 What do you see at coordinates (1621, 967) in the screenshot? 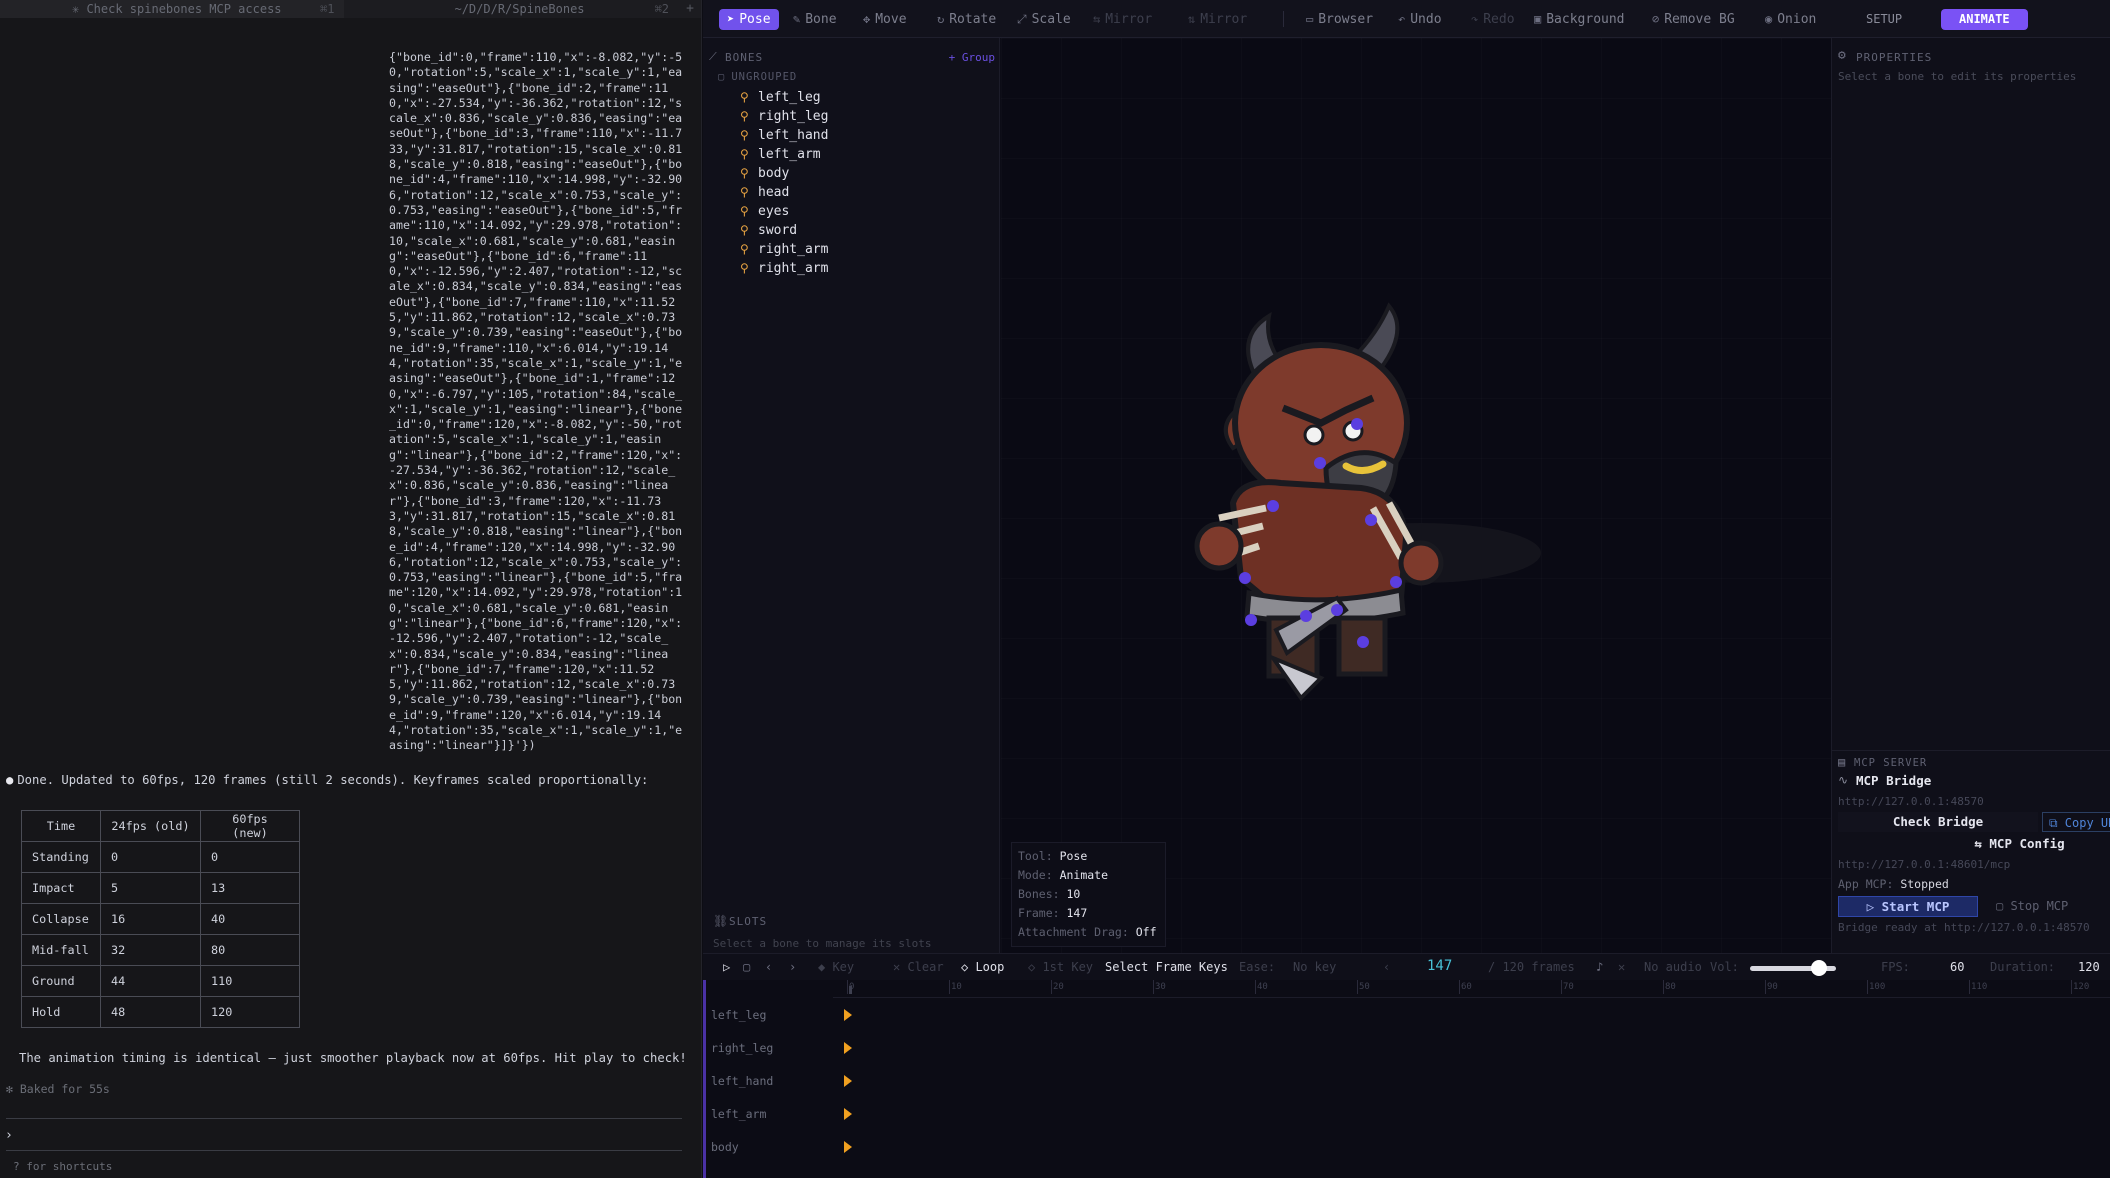
I see `remove-audio-icon: ✕` at bounding box center [1621, 967].